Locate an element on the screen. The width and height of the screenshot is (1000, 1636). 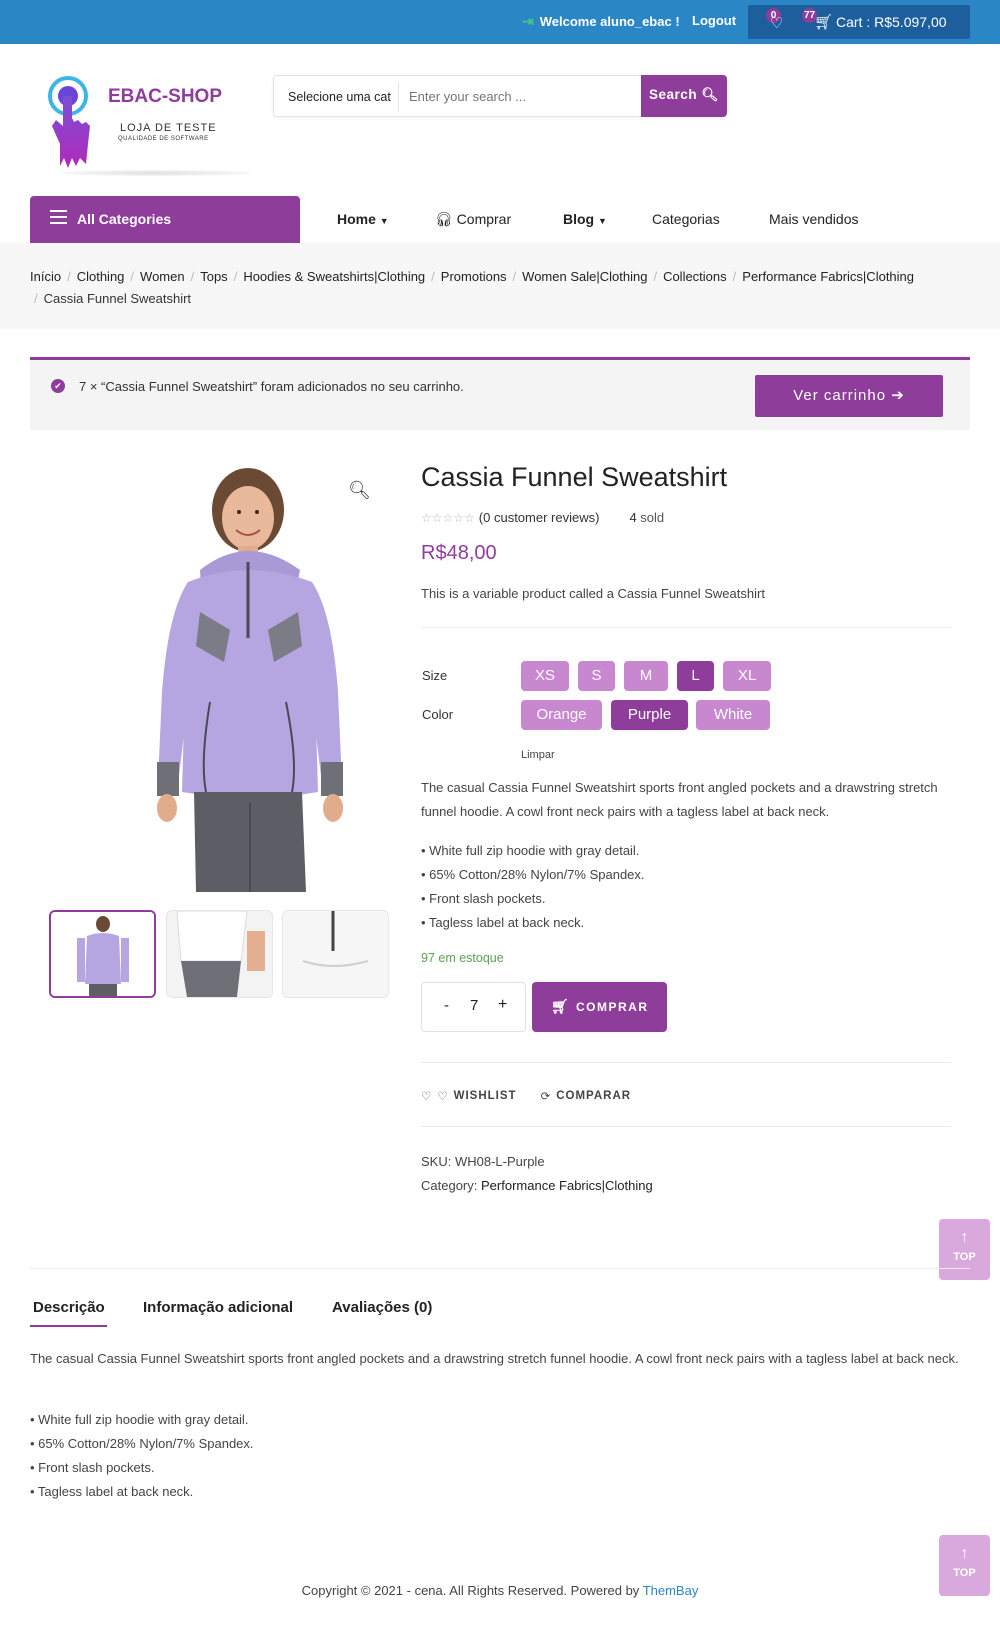
view-cart-button: Ver carrinho ➔ is located at coordinates (849, 396).